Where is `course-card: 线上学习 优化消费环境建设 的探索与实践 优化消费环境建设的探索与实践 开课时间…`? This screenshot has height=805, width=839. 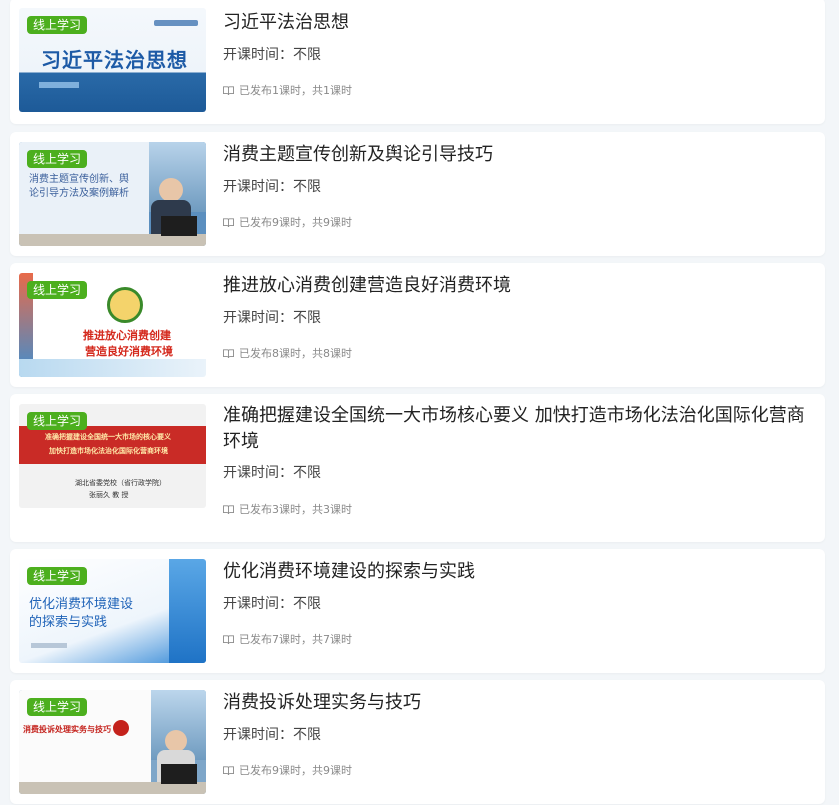 course-card: 线上学习 优化消费环境建设 的探索与实践 优化消费环境建设的探索与实践 开课时间… is located at coordinates (417, 611).